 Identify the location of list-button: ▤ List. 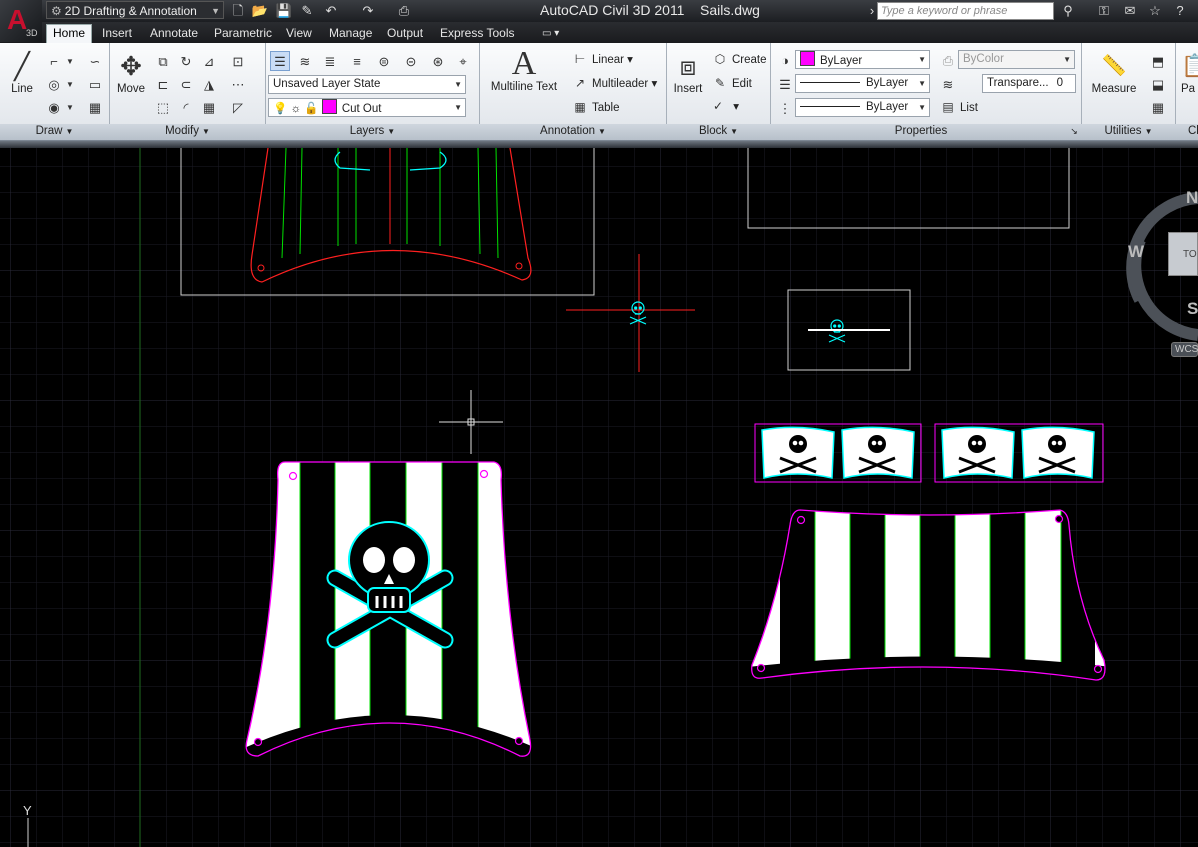
(959, 107).